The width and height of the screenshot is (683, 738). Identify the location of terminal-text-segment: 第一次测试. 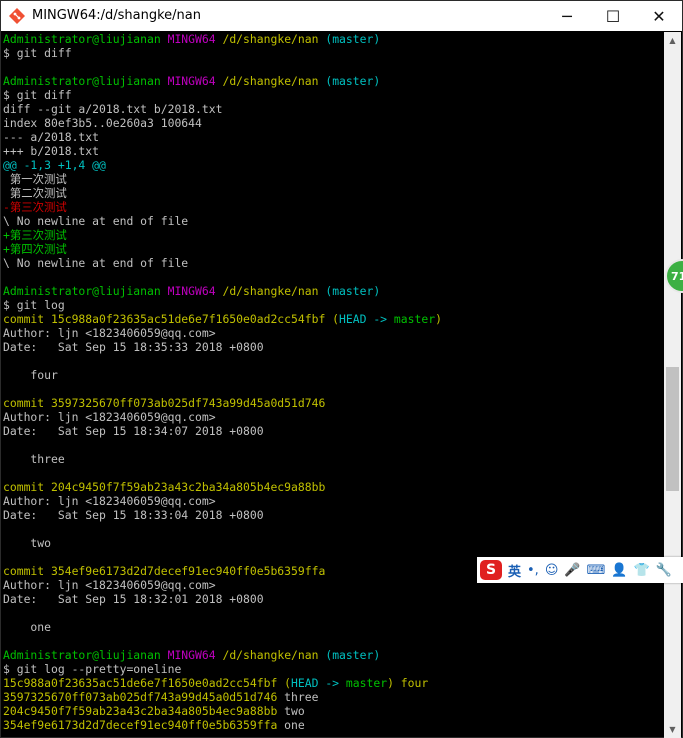
(35, 179).